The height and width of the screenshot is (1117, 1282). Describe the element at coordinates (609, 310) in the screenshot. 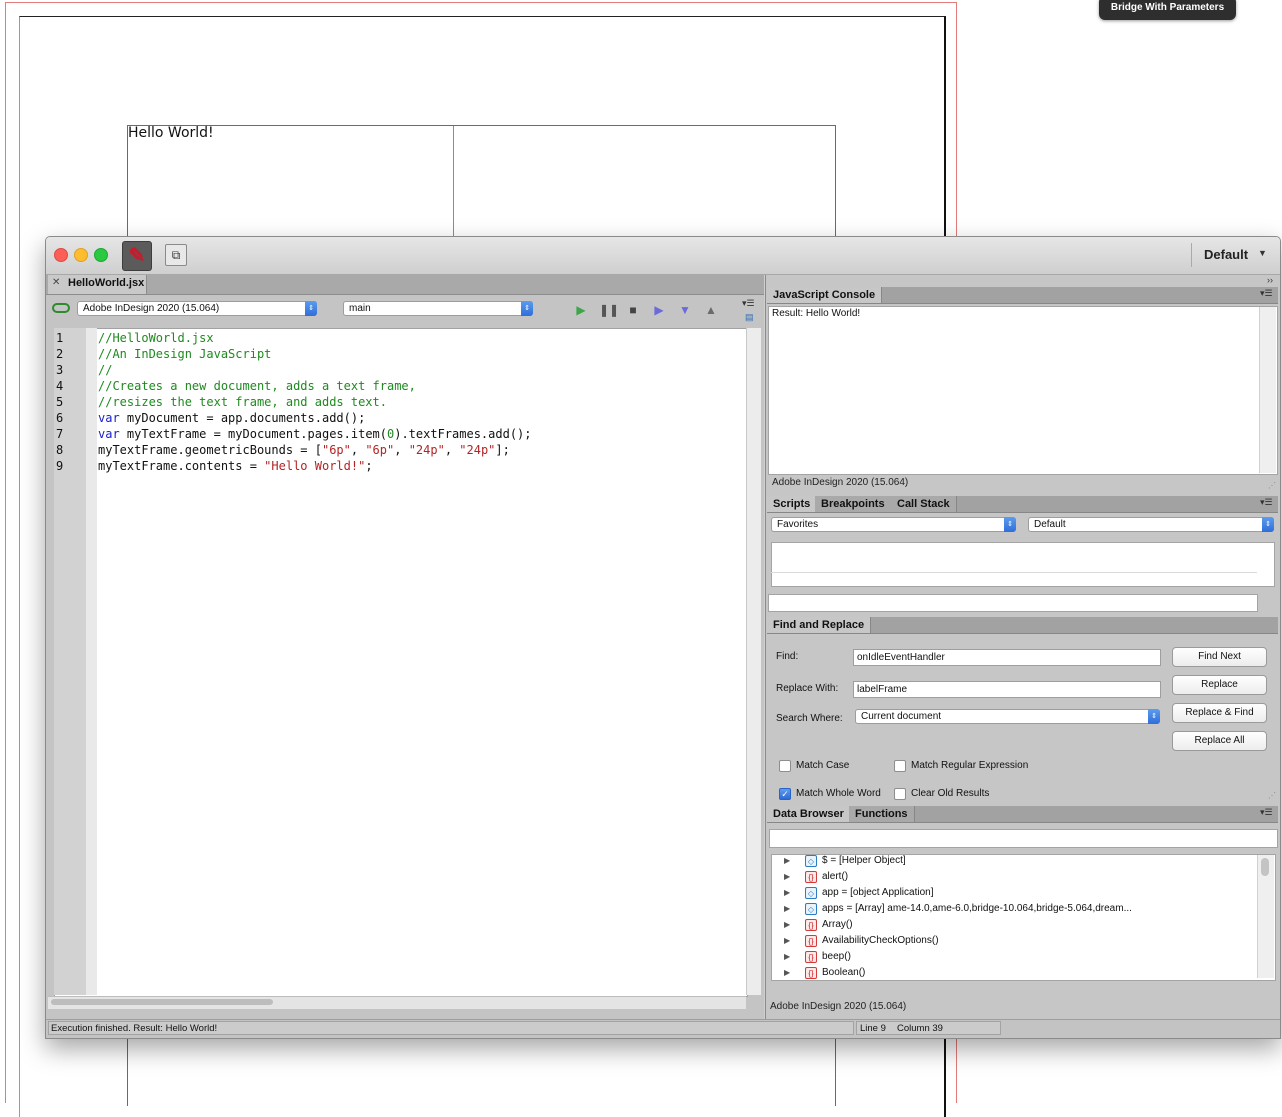

I see `pause-icon: ❚❚` at that location.